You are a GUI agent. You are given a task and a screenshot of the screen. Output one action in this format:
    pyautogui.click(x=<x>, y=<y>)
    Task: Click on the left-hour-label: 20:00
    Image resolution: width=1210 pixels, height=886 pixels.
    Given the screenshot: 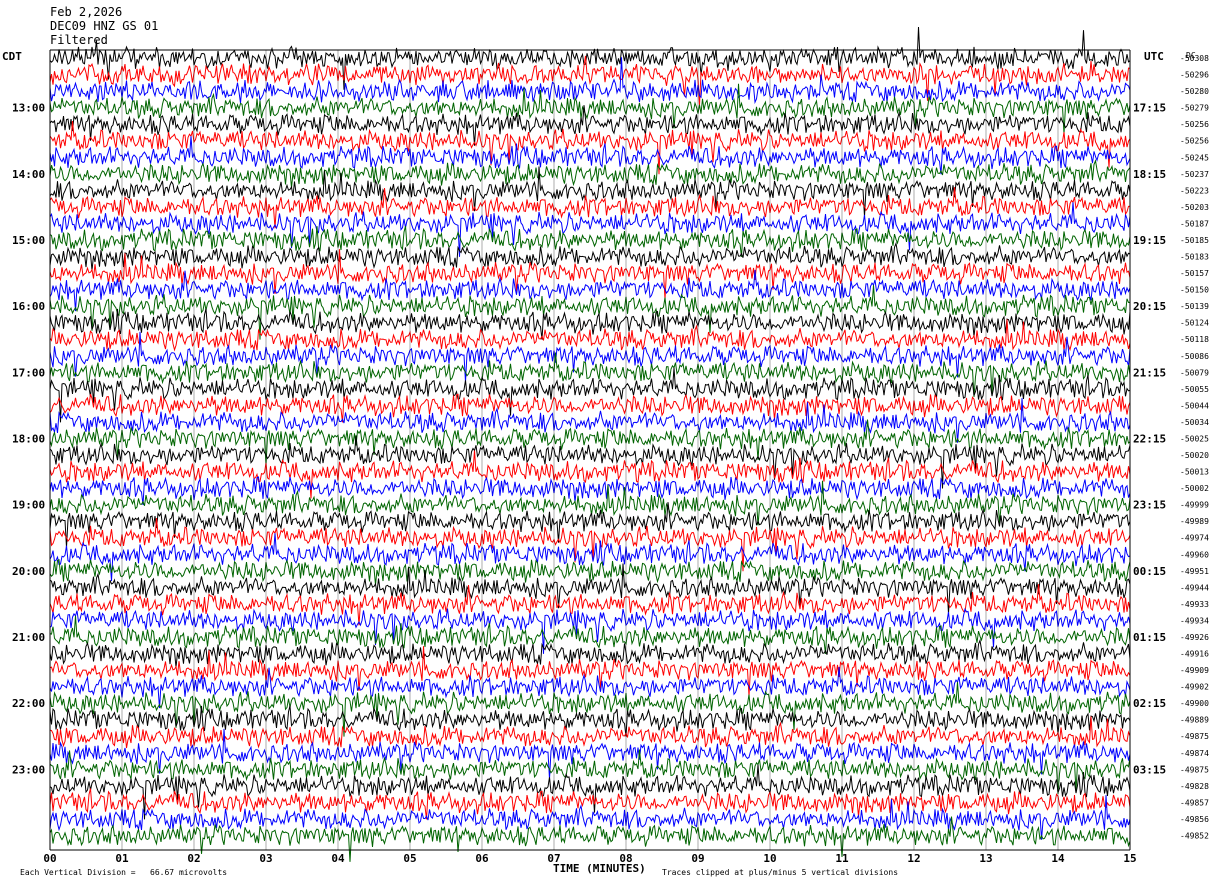 What is the action you would take?
    pyautogui.click(x=28, y=571)
    